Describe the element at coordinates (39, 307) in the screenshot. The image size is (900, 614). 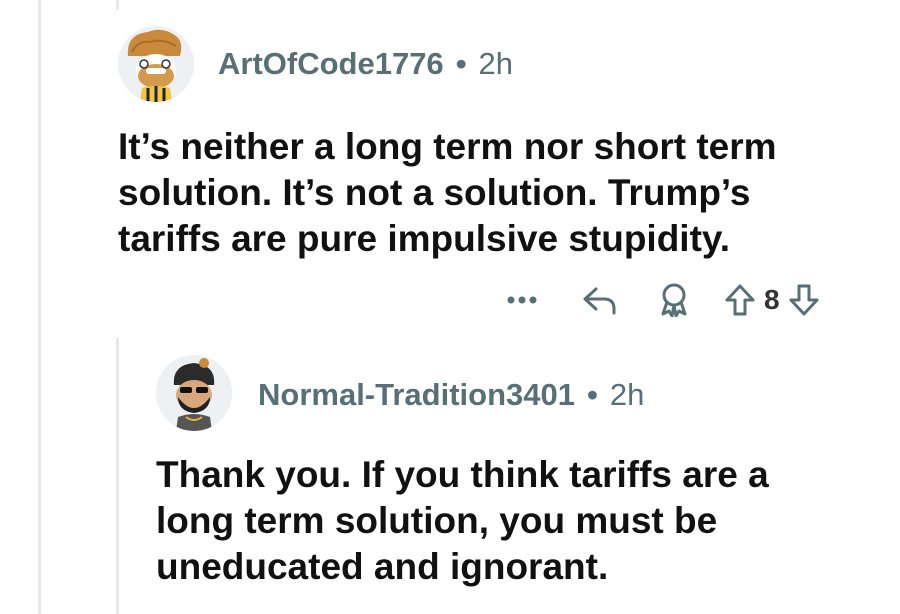
I see `thread-line-outer` at that location.